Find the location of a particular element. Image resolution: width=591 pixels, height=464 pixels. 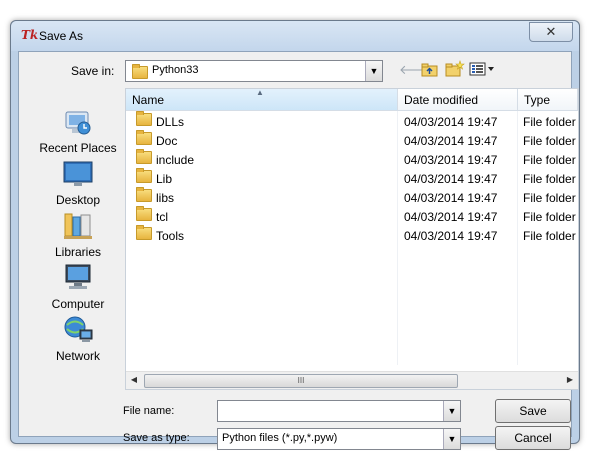

network-icon is located at coordinates (78, 330).